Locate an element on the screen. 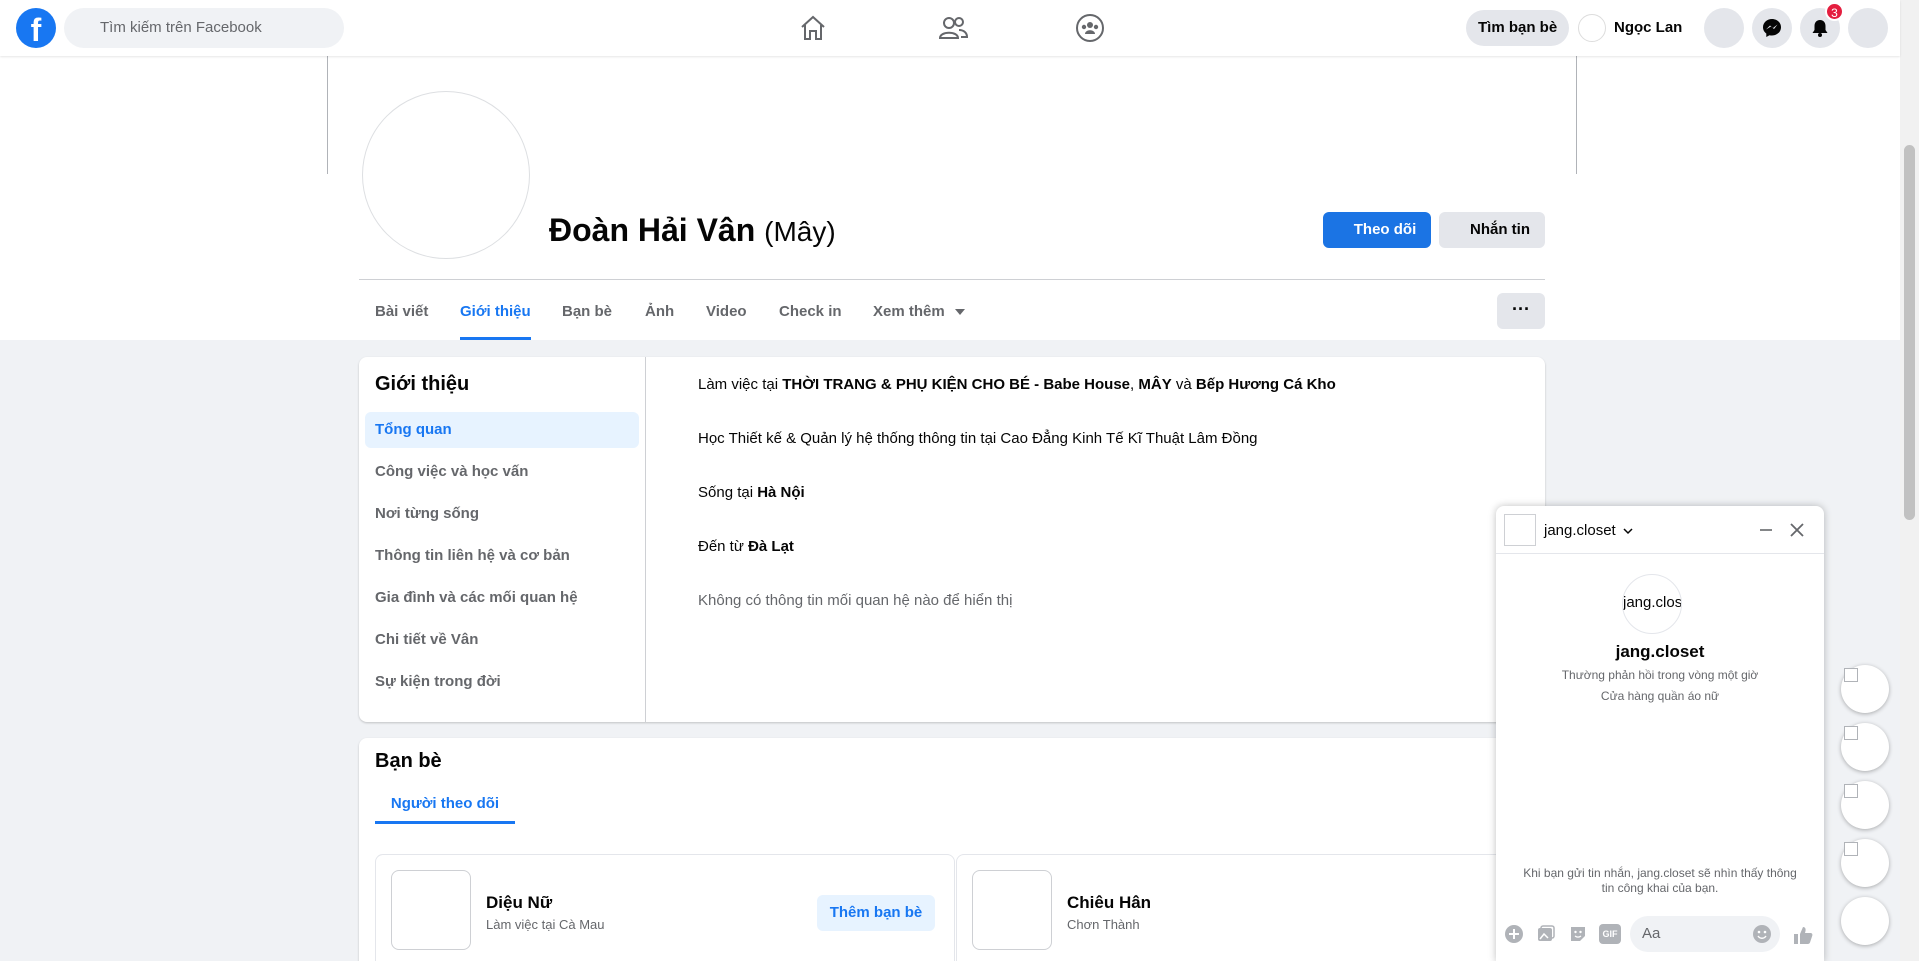  friends-icon is located at coordinates (953, 28).